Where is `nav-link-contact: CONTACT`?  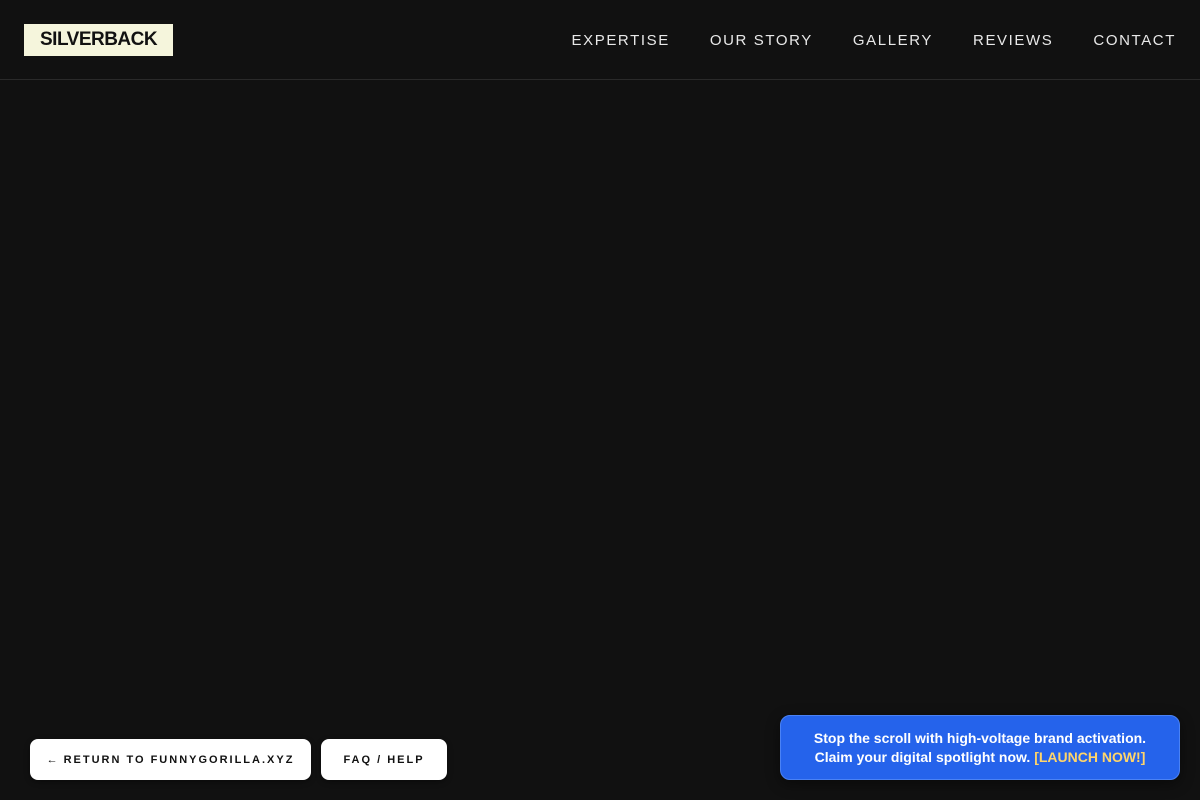 nav-link-contact: CONTACT is located at coordinates (1134, 40).